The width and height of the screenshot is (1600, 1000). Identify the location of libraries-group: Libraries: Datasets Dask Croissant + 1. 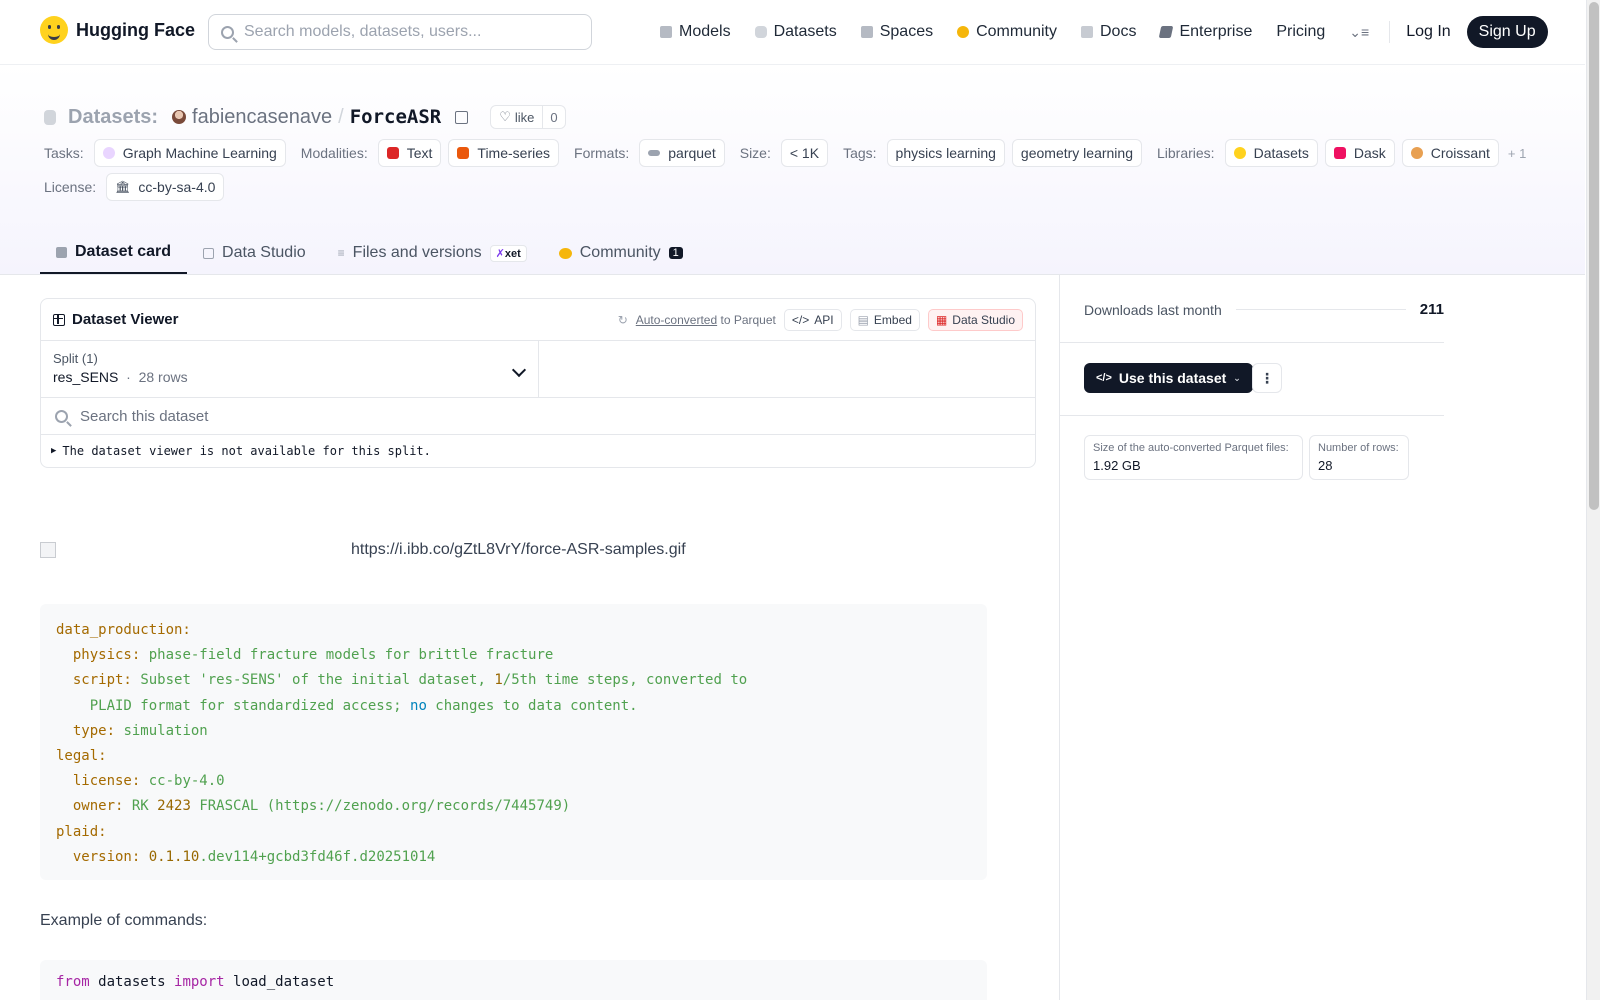
(1341, 153).